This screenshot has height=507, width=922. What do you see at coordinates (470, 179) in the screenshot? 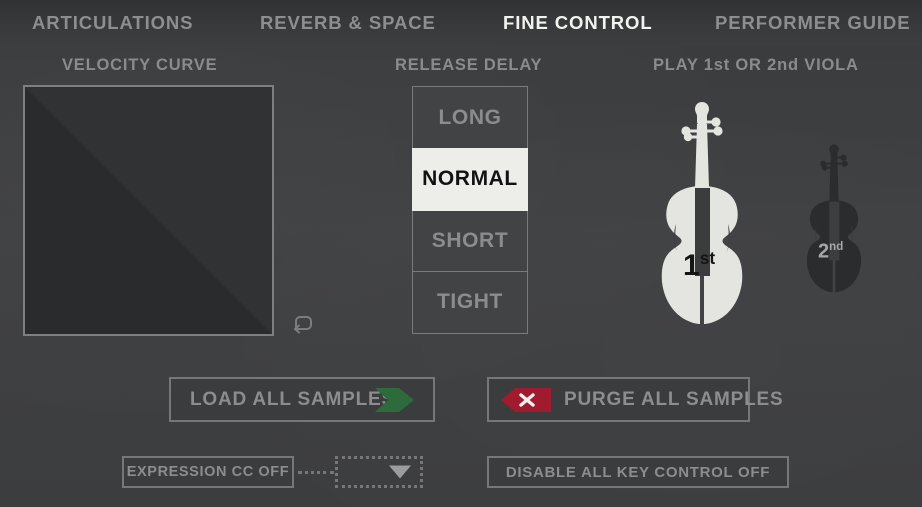
I see `release-option-normal: NORMAL` at bounding box center [470, 179].